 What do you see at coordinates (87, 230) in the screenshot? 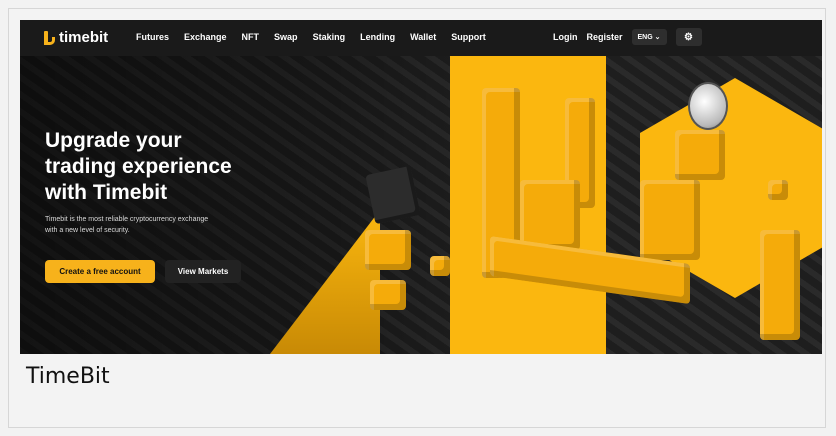
I see `subtitle-line: with a new level of security.` at bounding box center [87, 230].